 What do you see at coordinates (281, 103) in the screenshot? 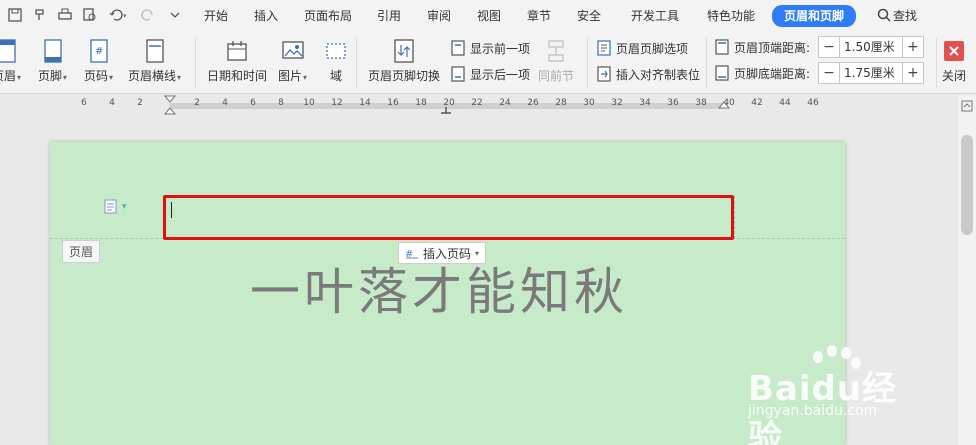
I see `ruler-tick-label: 8` at bounding box center [281, 103].